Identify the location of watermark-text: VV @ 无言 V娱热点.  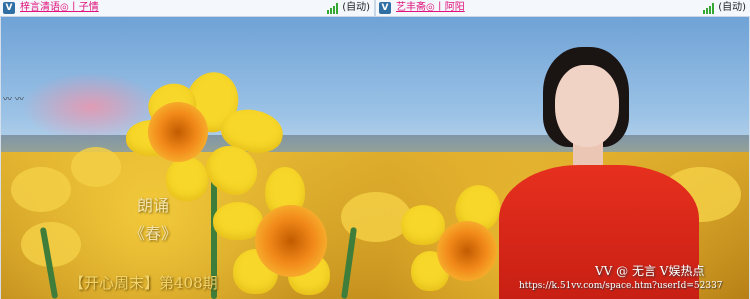
(650, 271).